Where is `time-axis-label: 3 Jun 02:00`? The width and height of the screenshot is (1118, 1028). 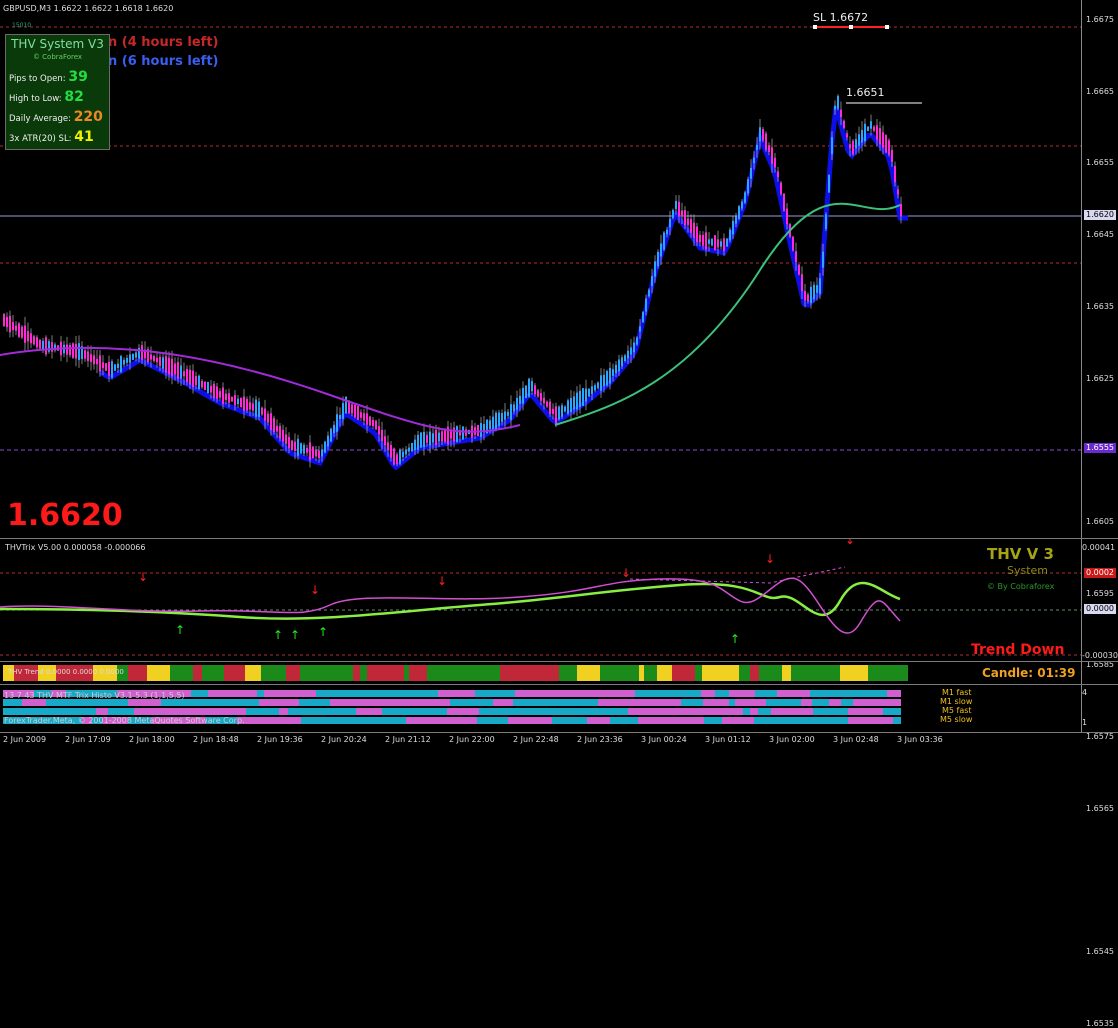
time-axis-label: 3 Jun 02:00 is located at coordinates (792, 739).